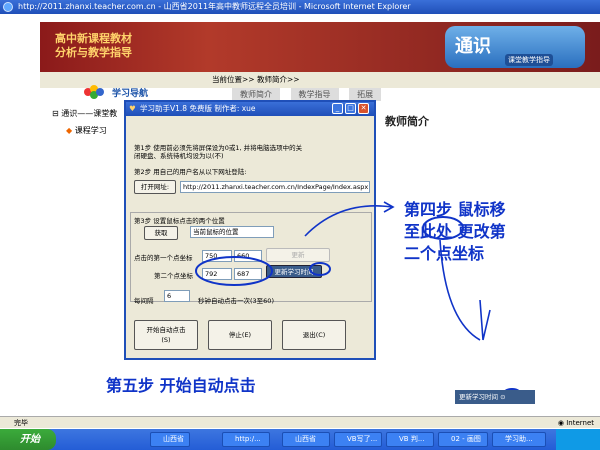 This screenshot has width=600, height=450. What do you see at coordinates (21, 423) in the screenshot?
I see `status-text: 完毕` at bounding box center [21, 423].